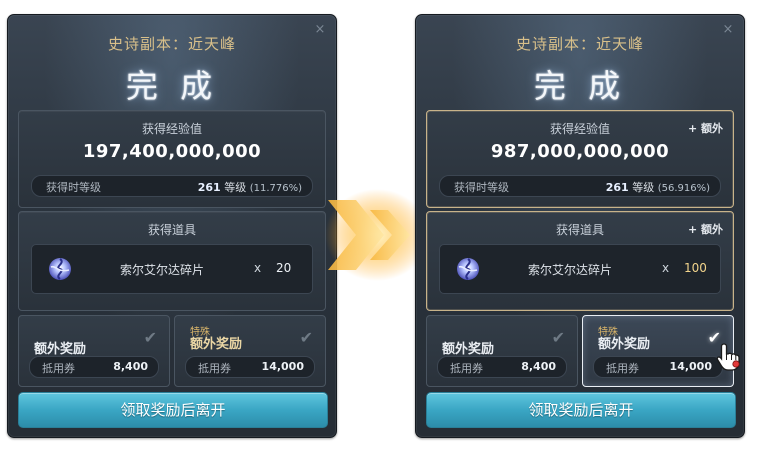 This screenshot has height=456, width=758. I want to click on items-section: 获得道具 + 额外 索尔艾尔达碎片 x 100, so click(580, 261).